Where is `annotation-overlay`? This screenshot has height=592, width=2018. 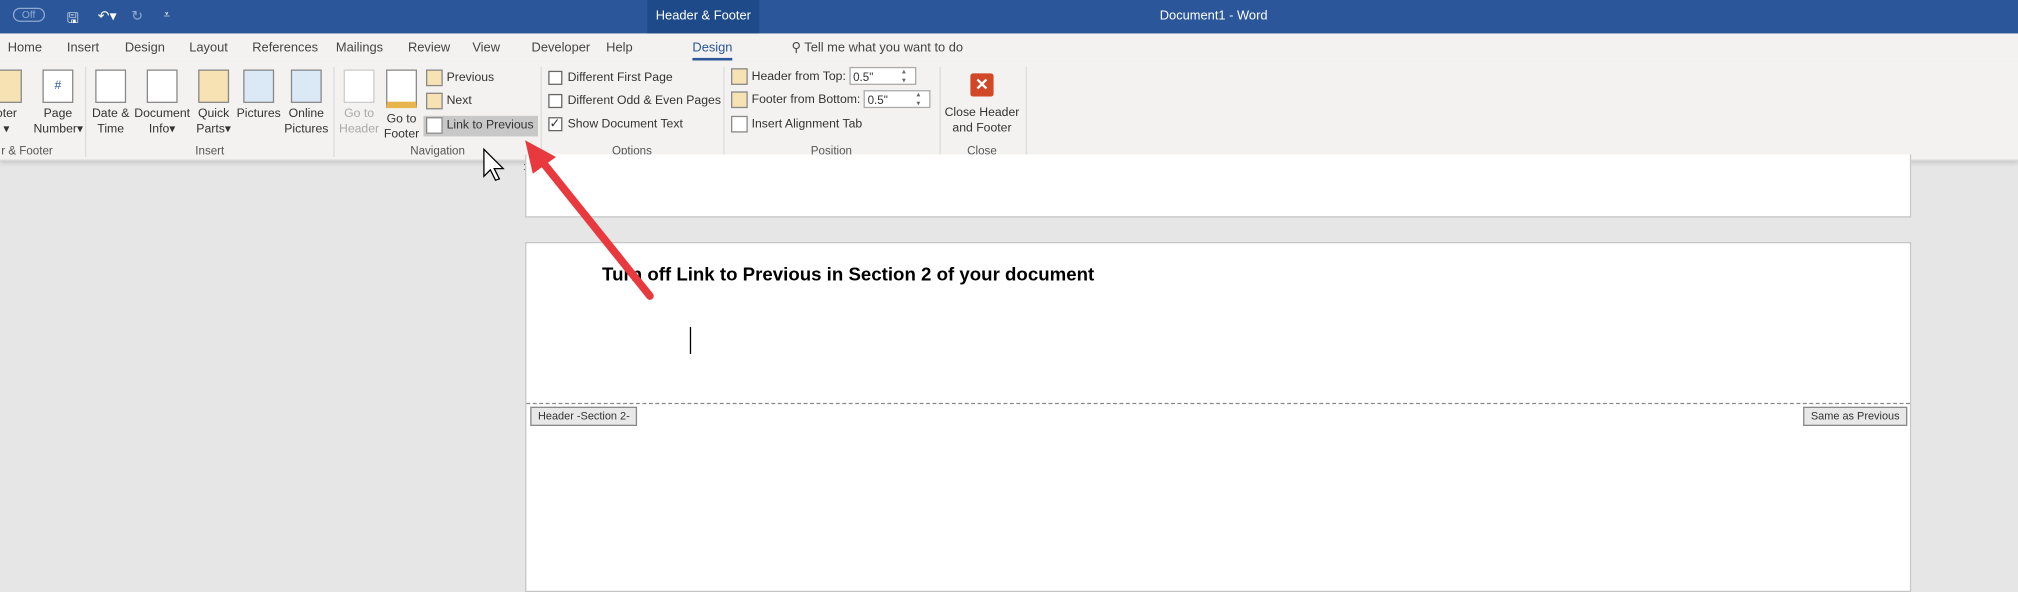
annotation-overlay is located at coordinates (568, 220).